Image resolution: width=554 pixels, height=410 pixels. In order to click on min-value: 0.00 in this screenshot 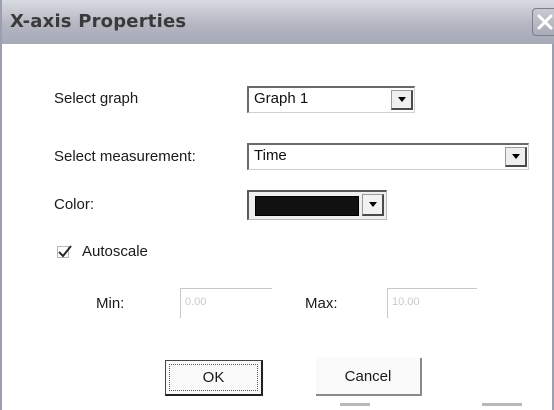, I will do `click(196, 302)`.